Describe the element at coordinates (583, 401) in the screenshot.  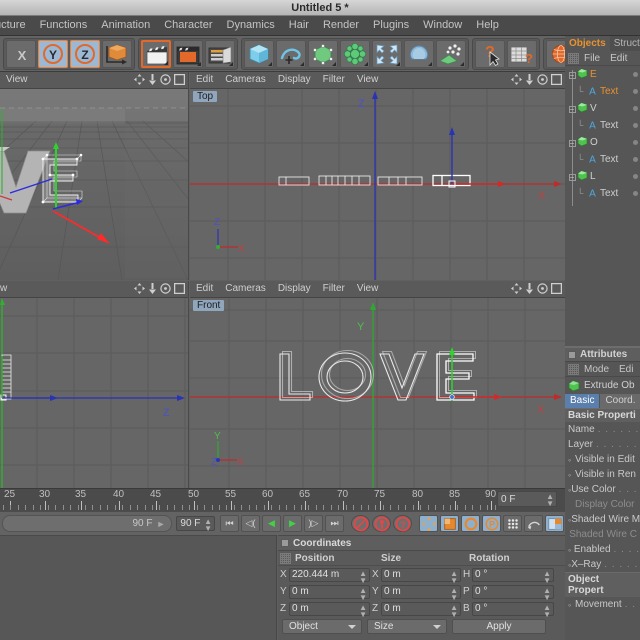
I see `attributes-tab-basic: Basic` at that location.